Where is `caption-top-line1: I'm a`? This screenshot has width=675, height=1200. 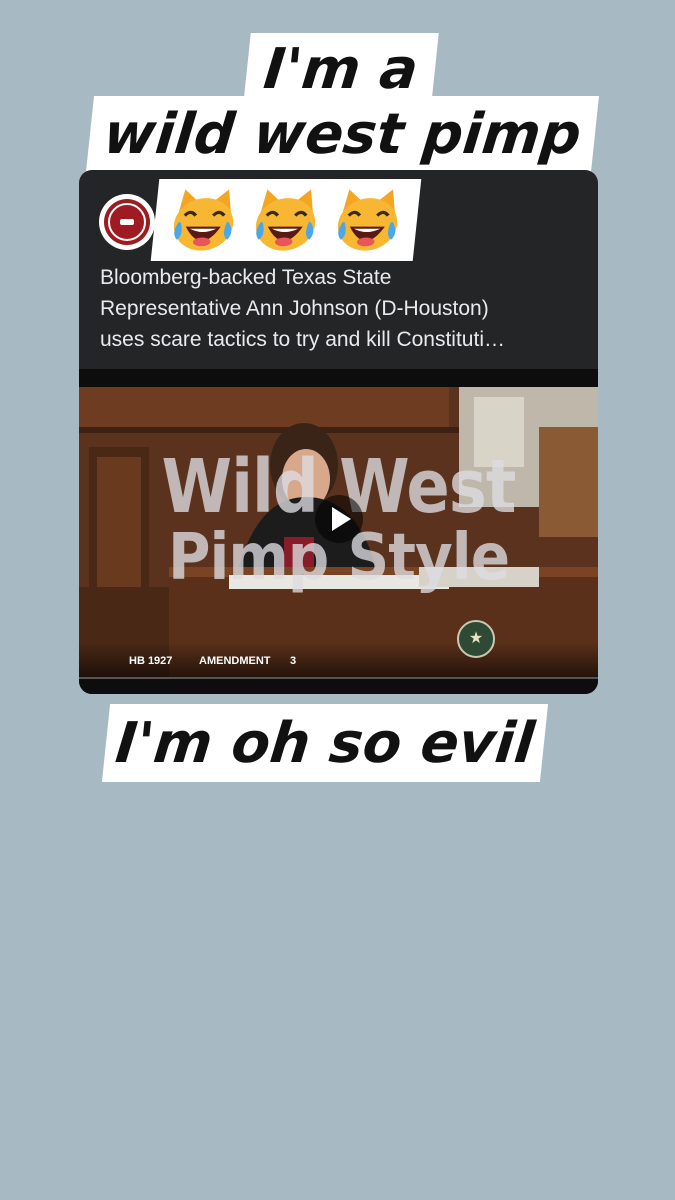 caption-top-line1: I'm a is located at coordinates (341, 69).